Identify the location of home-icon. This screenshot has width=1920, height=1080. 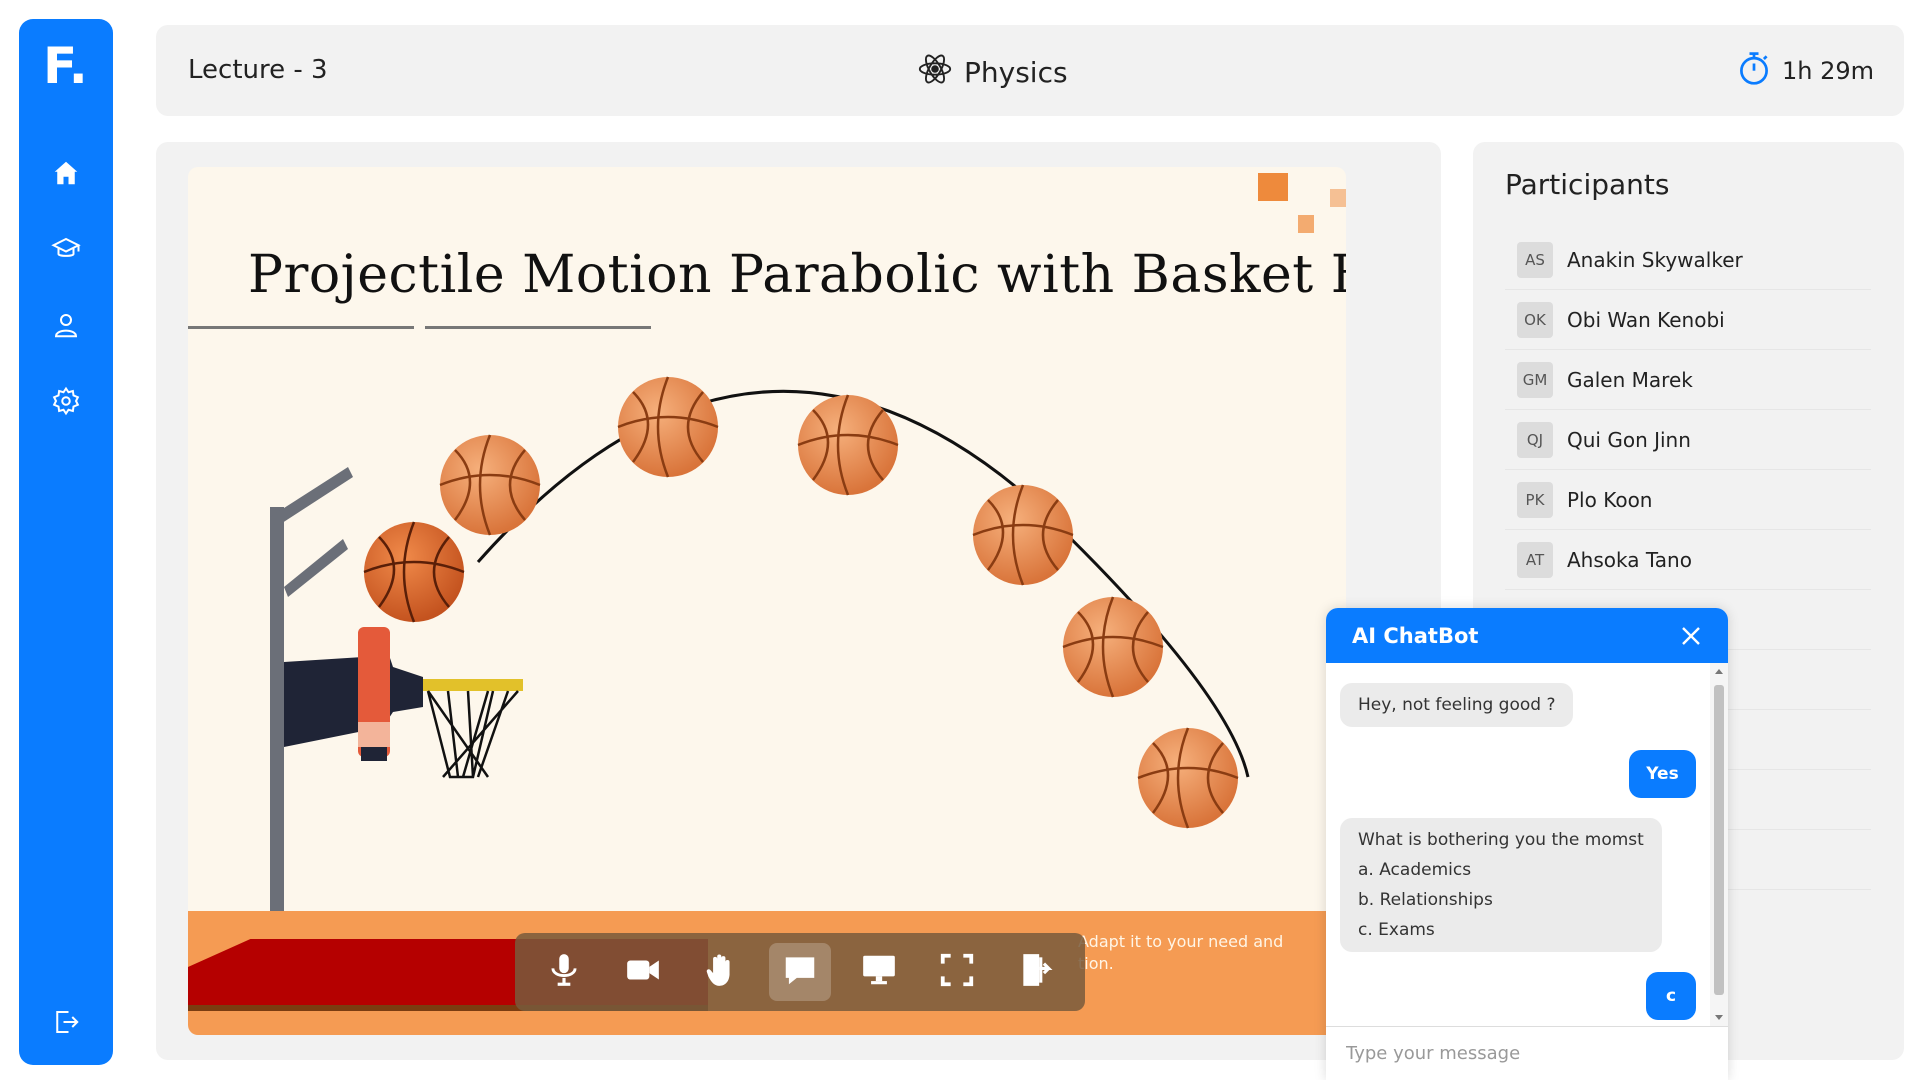
(66, 175).